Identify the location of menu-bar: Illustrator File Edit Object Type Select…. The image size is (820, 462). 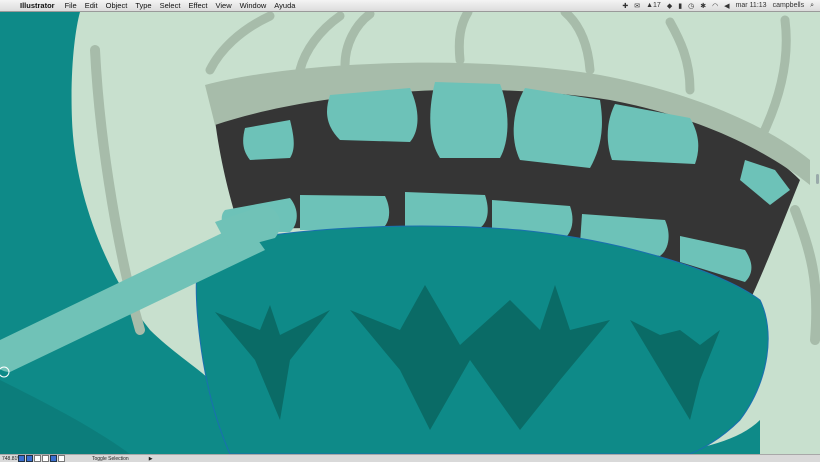
(410, 6).